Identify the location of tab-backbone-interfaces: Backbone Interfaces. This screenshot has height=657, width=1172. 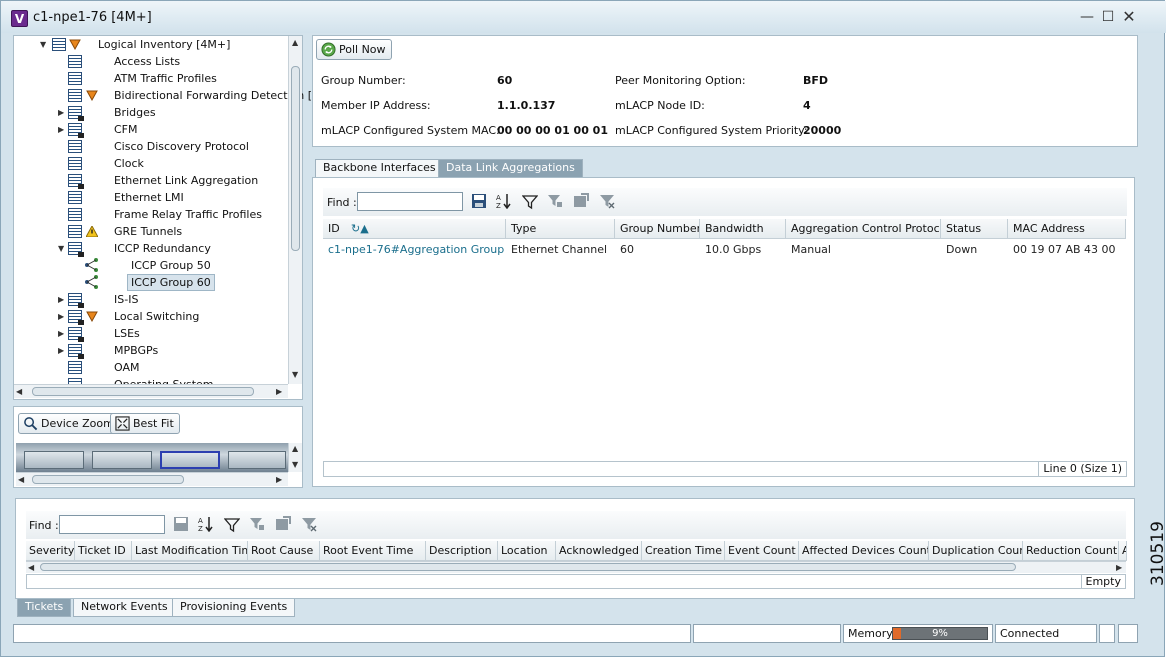
(379, 168).